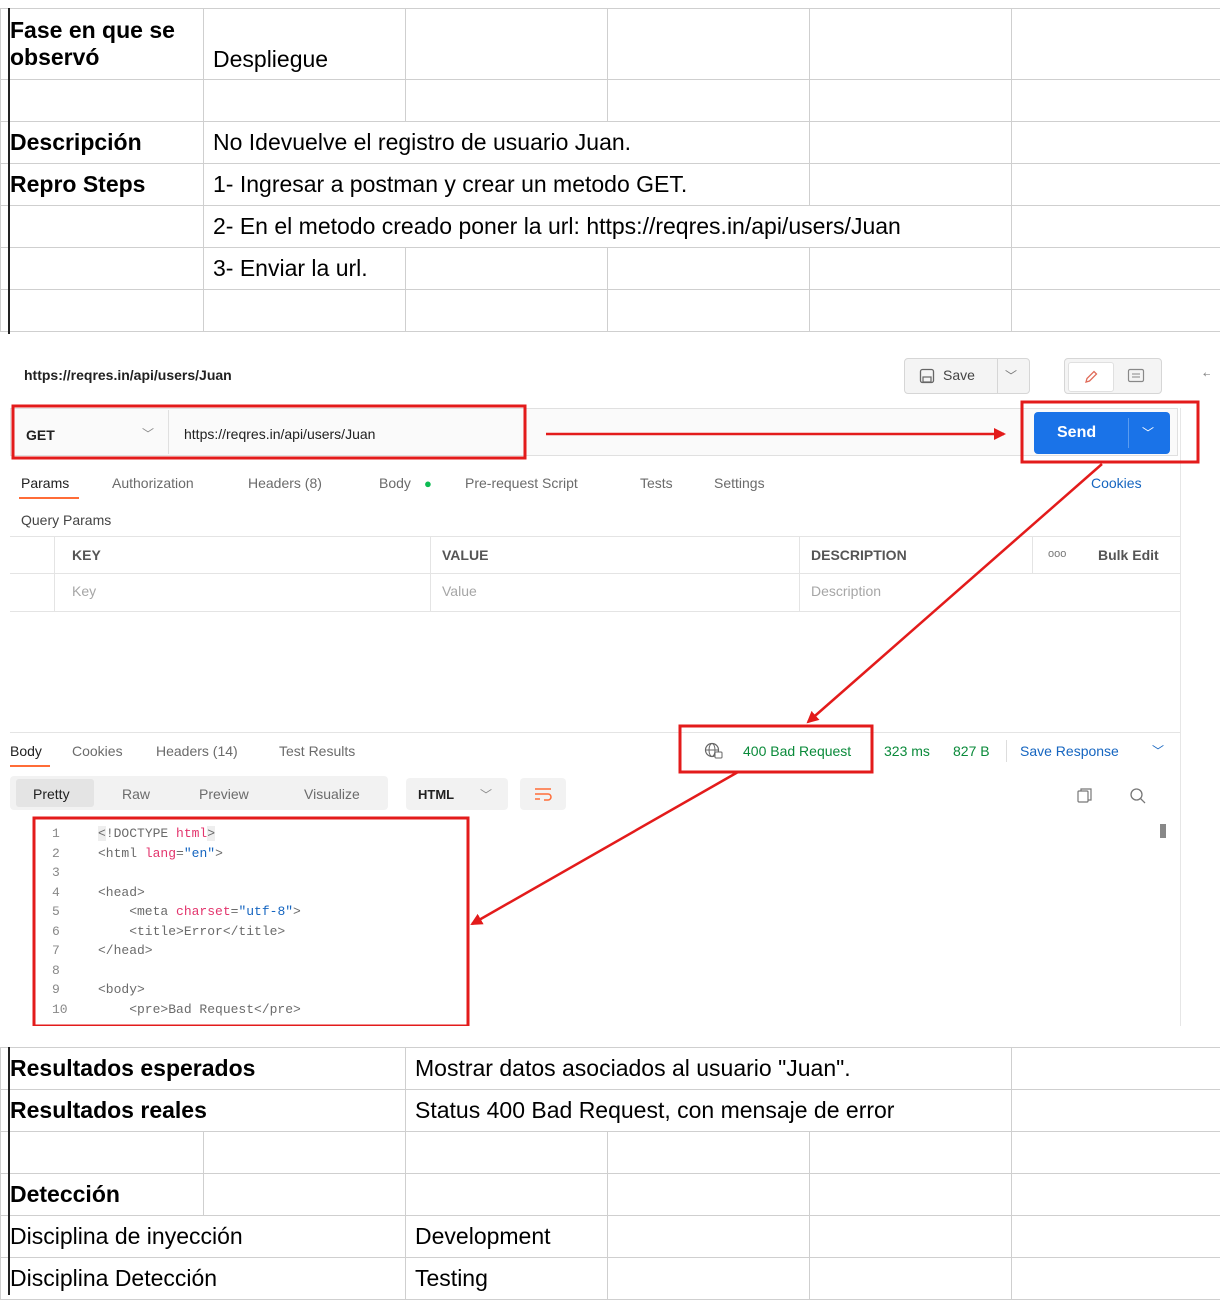 This screenshot has height=1300, width=1220. I want to click on annotation-box-send, so click(1110, 432).